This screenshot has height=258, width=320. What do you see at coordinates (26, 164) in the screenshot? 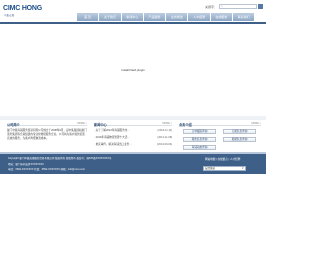
I see `footer-address: 地址：厦门市同安区XXXXXXXX` at bounding box center [26, 164].